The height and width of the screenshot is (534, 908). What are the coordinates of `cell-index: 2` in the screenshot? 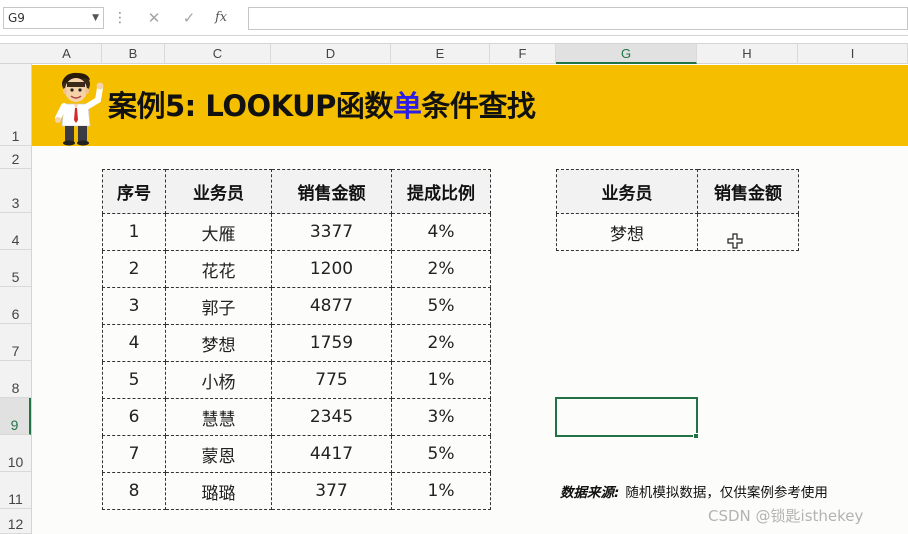 It's located at (134, 269).